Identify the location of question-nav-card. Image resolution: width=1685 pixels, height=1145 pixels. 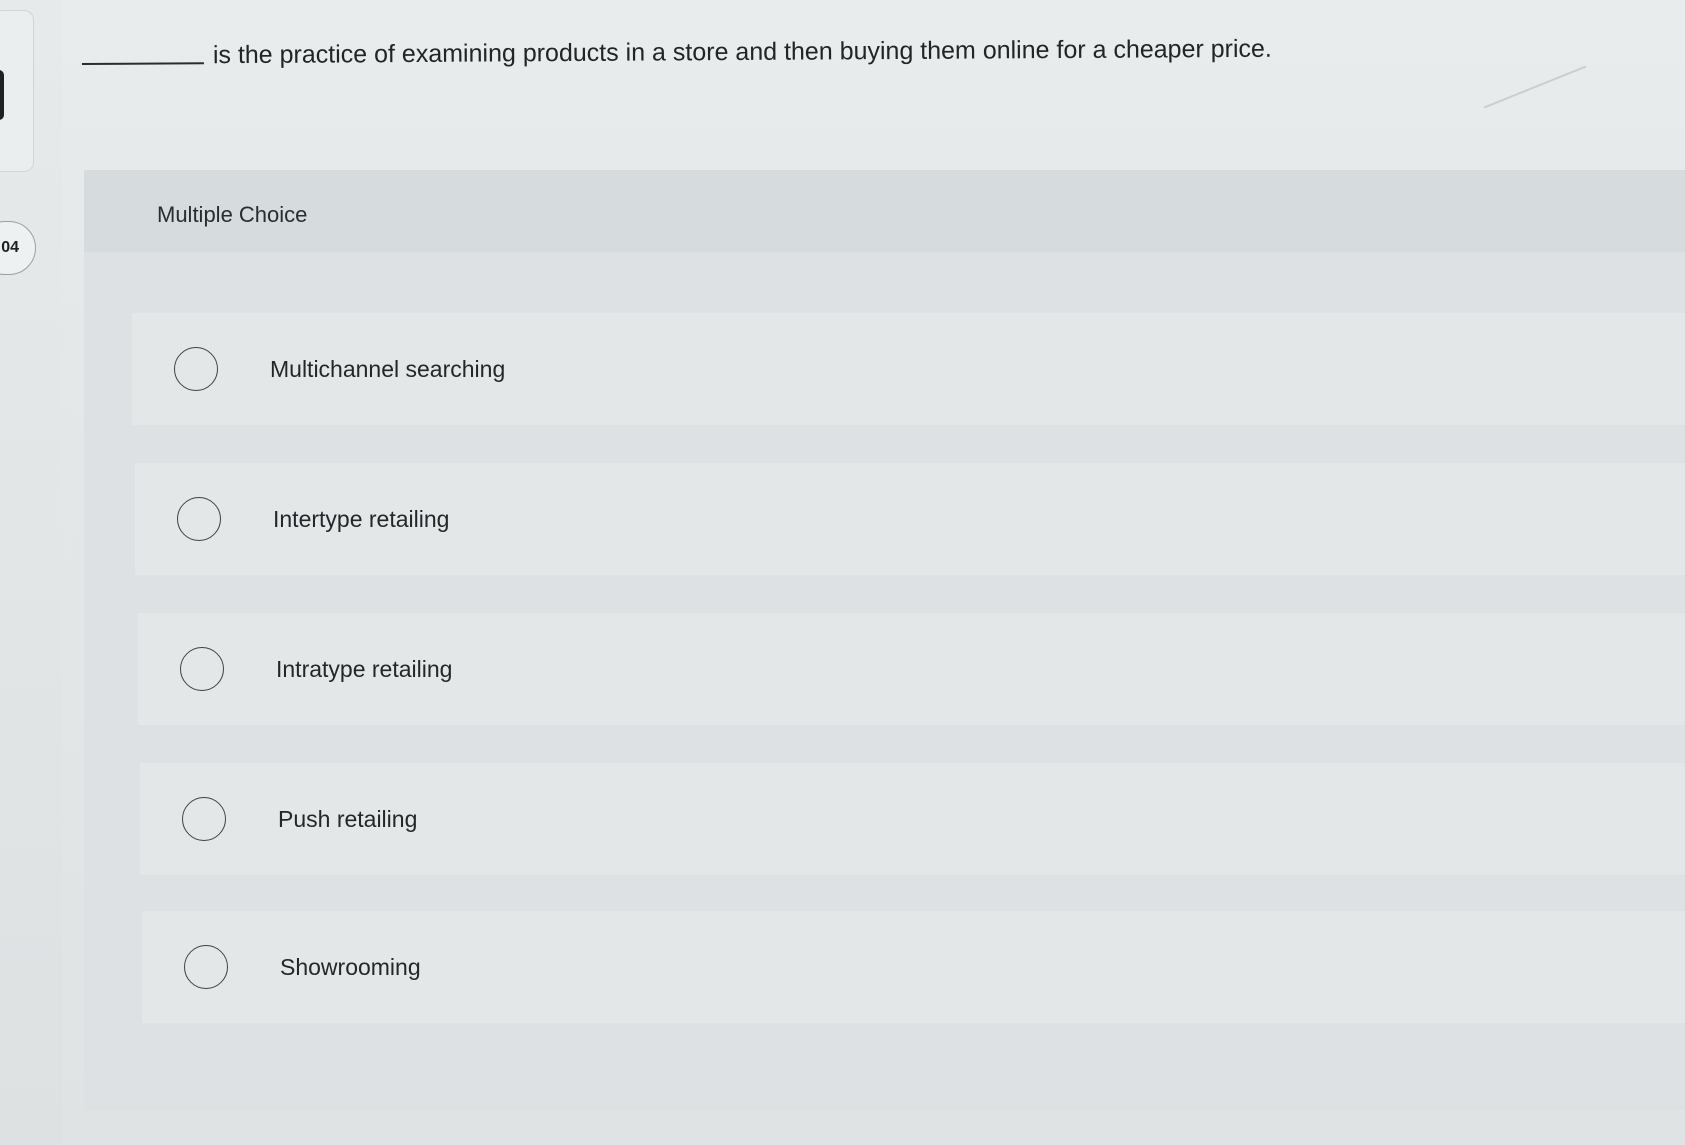
(17, 91).